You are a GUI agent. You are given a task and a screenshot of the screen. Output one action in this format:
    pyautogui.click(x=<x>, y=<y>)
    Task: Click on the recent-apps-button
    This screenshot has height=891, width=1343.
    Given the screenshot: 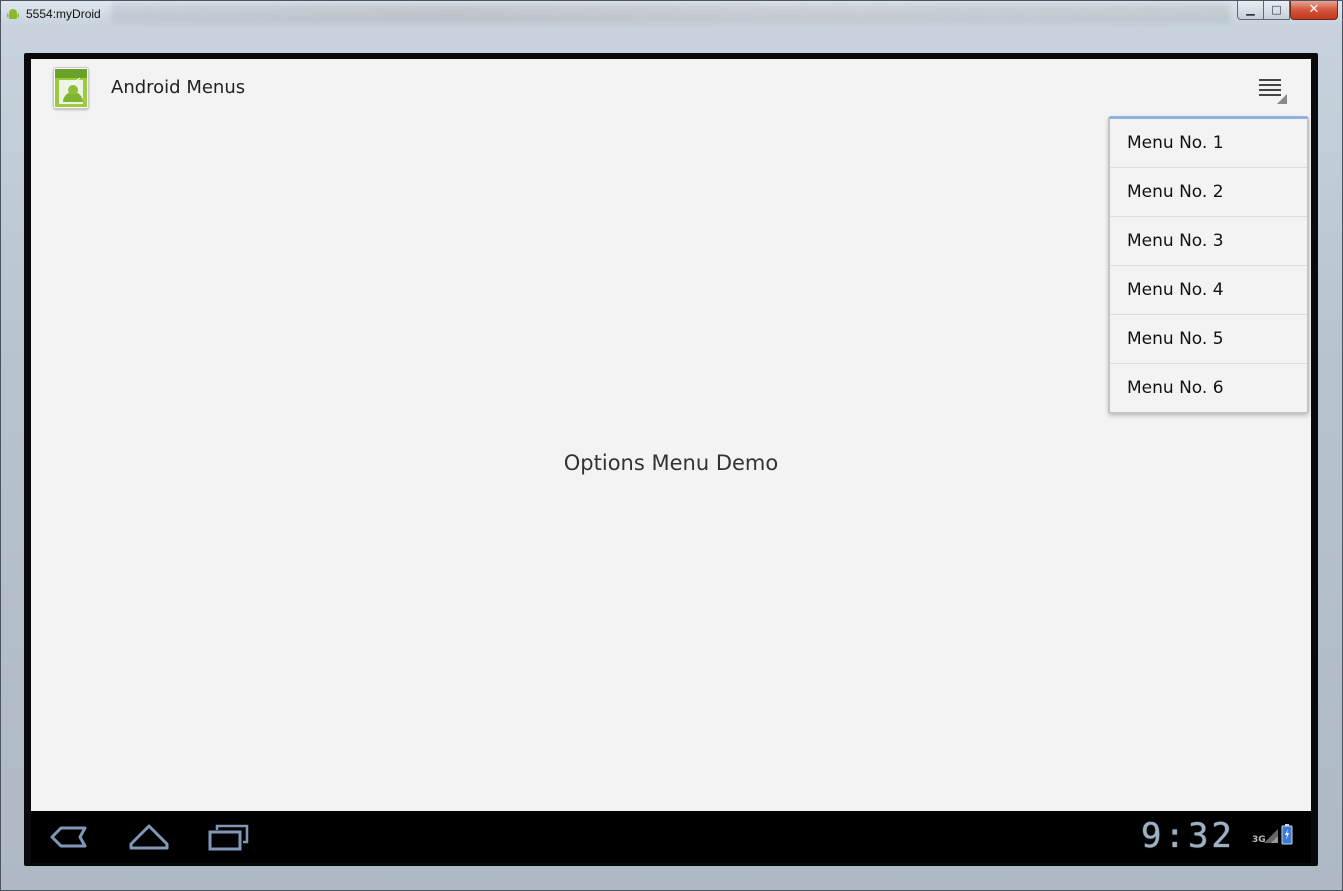 What is the action you would take?
    pyautogui.click(x=229, y=837)
    